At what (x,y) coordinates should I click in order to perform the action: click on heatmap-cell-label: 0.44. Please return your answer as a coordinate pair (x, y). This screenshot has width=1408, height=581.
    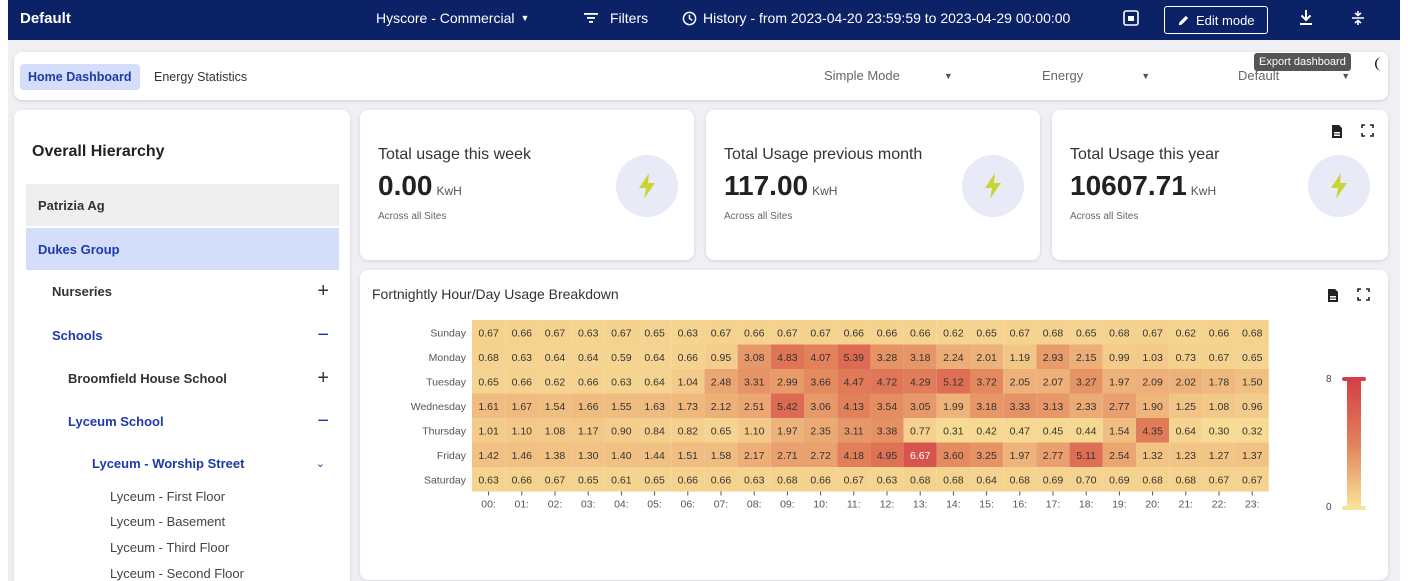
    Looking at the image, I should click on (1086, 431).